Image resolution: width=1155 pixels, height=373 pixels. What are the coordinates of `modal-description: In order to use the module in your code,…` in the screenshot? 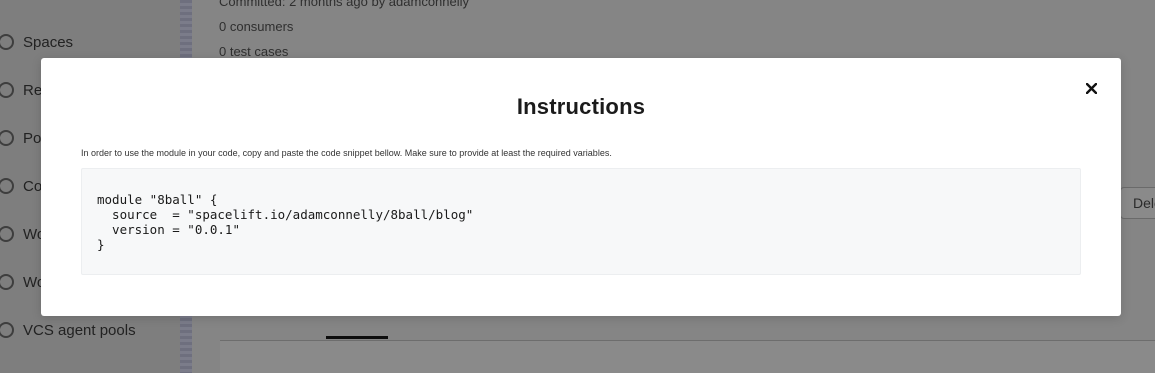 It's located at (346, 153).